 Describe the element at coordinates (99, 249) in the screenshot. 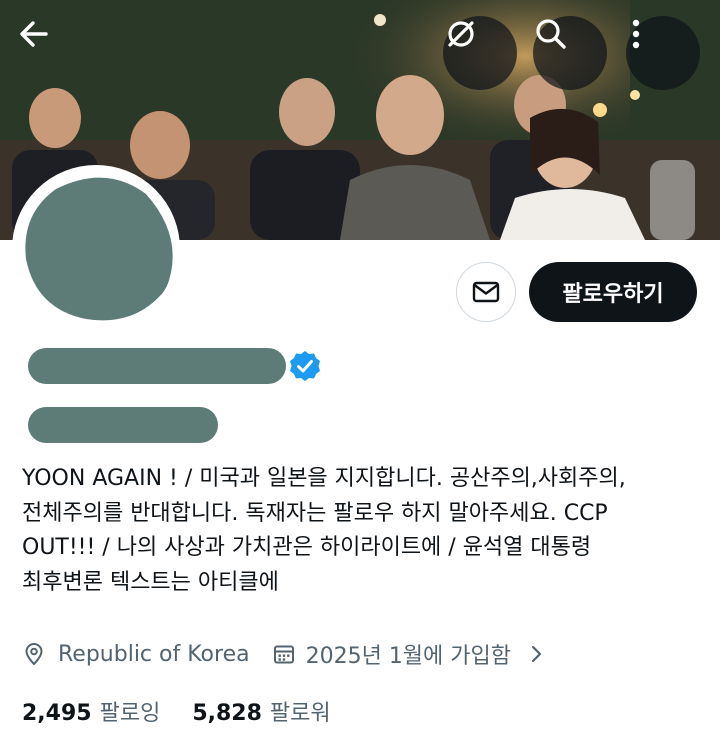

I see `avatar-redaction` at that location.